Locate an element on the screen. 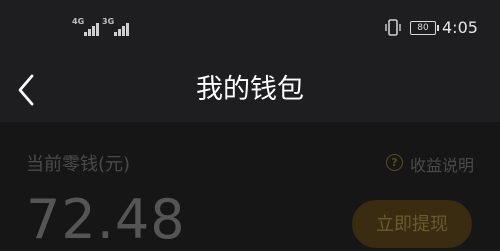 The image size is (500, 251). page-title: 我的钱包 is located at coordinates (250, 89).